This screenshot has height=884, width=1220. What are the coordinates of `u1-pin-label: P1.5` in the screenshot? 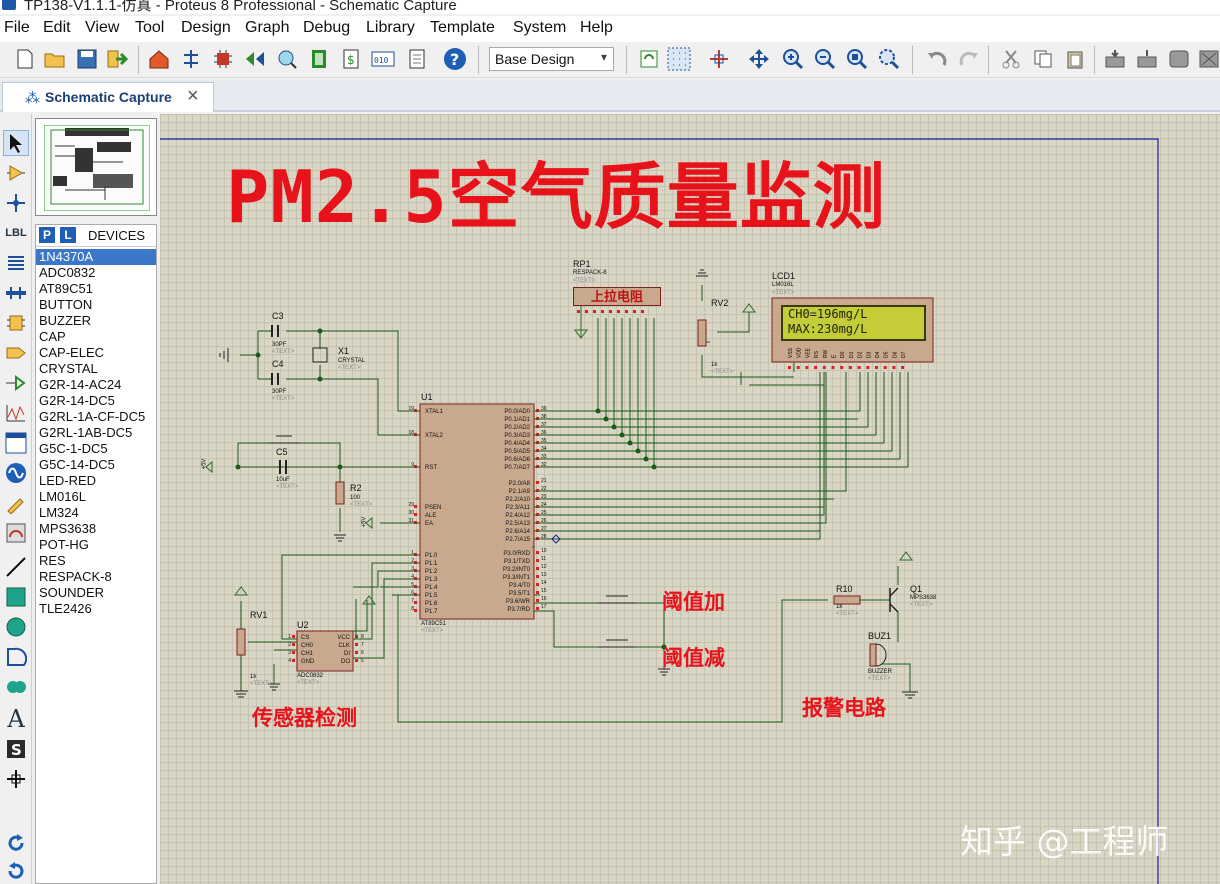 It's located at (431, 596).